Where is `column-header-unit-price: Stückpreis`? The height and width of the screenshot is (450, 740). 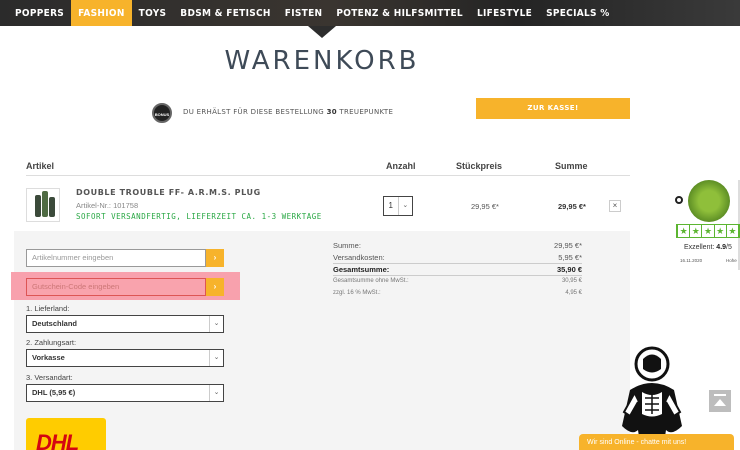 column-header-unit-price: Stückpreis is located at coordinates (479, 166).